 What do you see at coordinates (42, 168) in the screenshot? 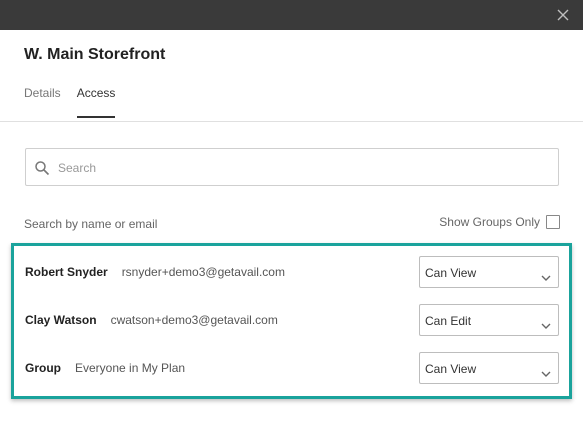
I see `search-icon` at bounding box center [42, 168].